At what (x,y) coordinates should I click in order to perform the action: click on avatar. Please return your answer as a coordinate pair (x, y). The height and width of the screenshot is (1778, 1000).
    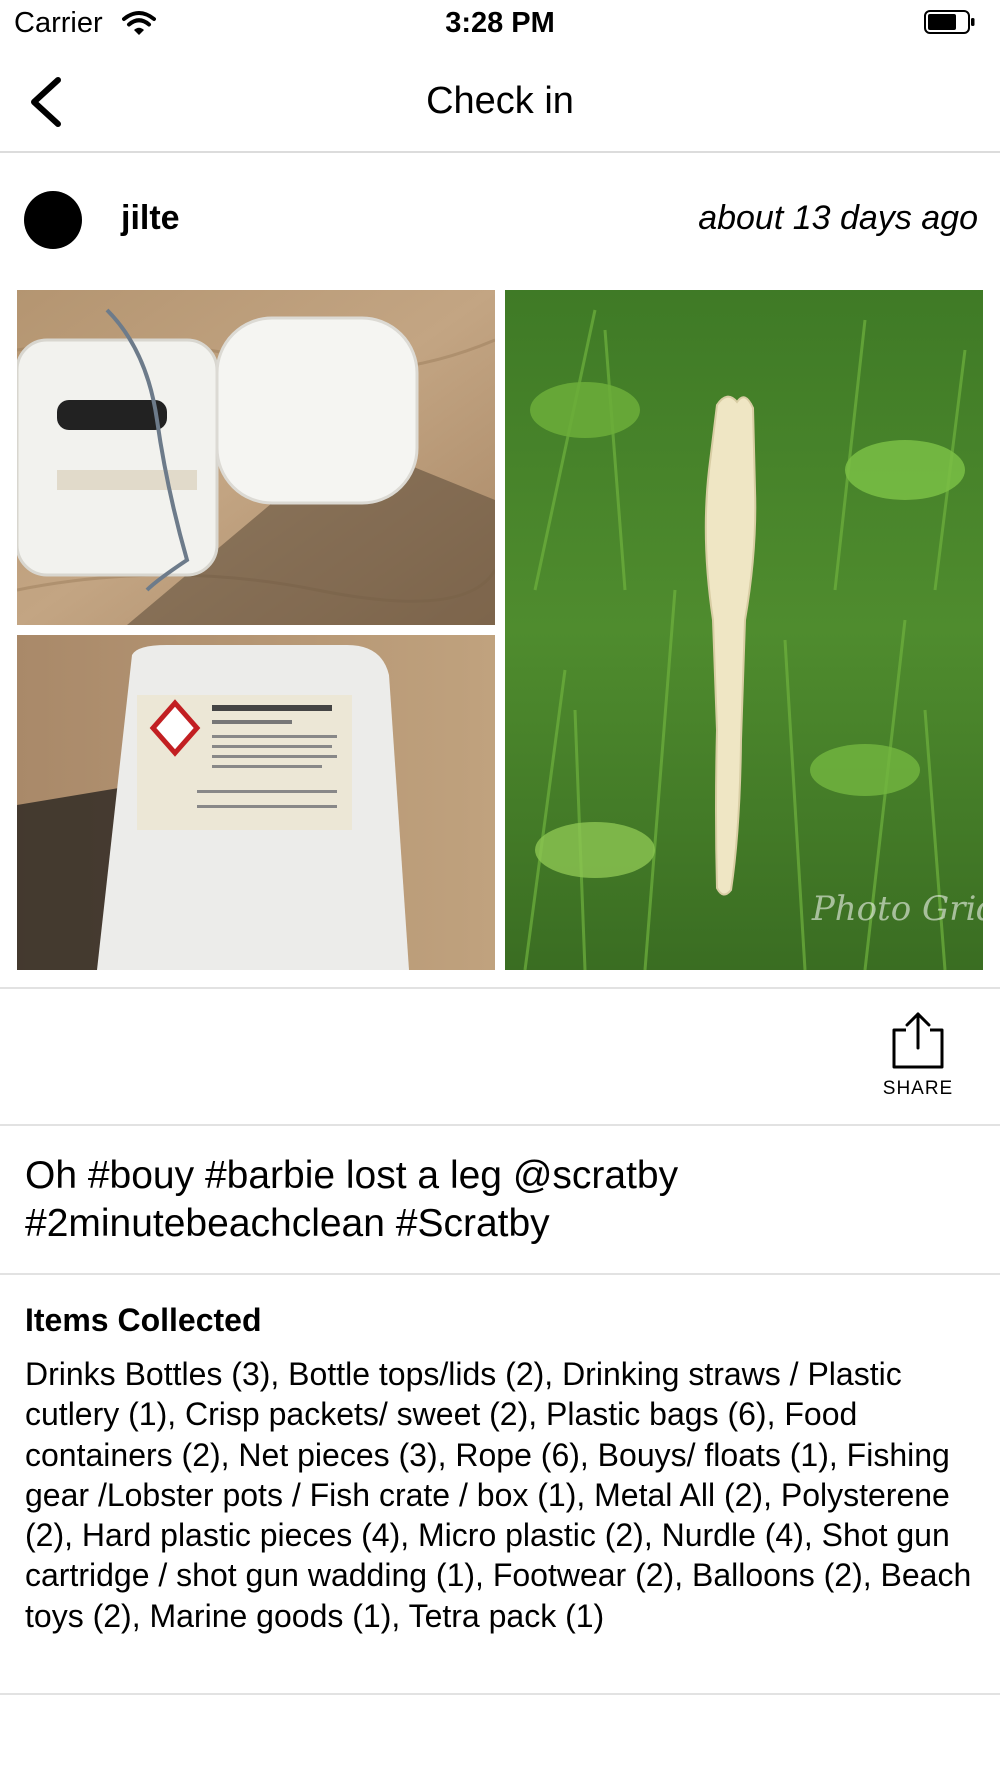
    Looking at the image, I should click on (53, 220).